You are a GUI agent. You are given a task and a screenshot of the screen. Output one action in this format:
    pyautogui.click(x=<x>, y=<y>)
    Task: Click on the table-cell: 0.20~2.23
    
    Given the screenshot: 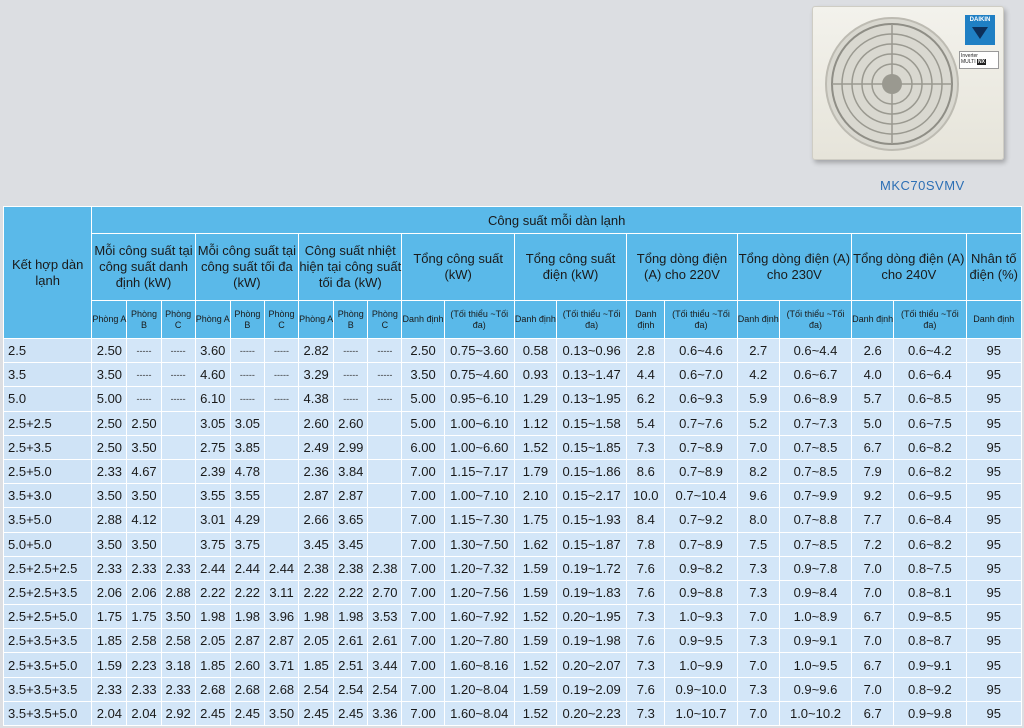 What is the action you would take?
    pyautogui.click(x=592, y=713)
    